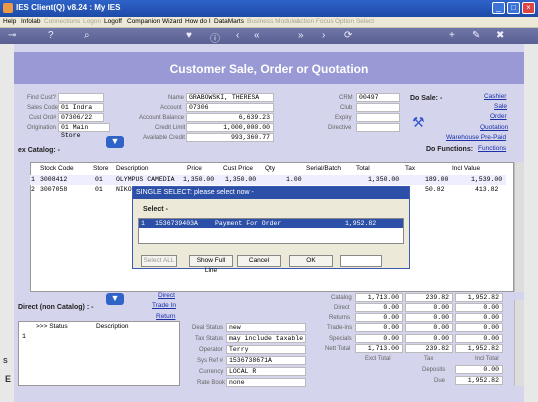 This screenshot has height=402, width=538. Describe the element at coordinates (513, 8) in the screenshot. I see `maximize-button: □` at that location.